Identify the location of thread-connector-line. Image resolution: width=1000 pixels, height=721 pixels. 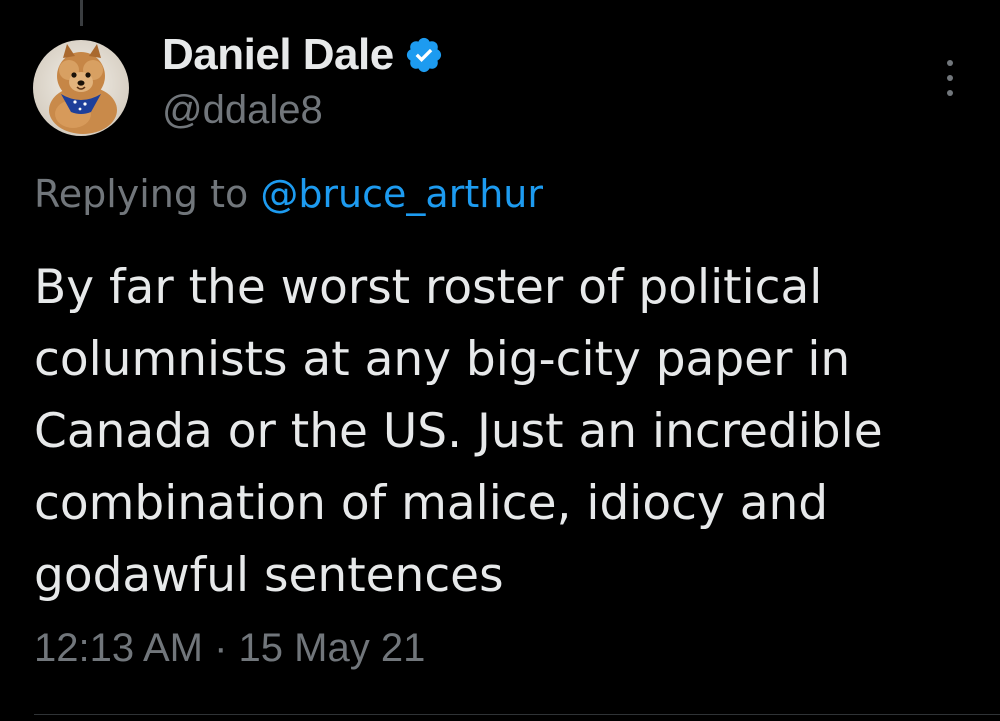
(81, 13).